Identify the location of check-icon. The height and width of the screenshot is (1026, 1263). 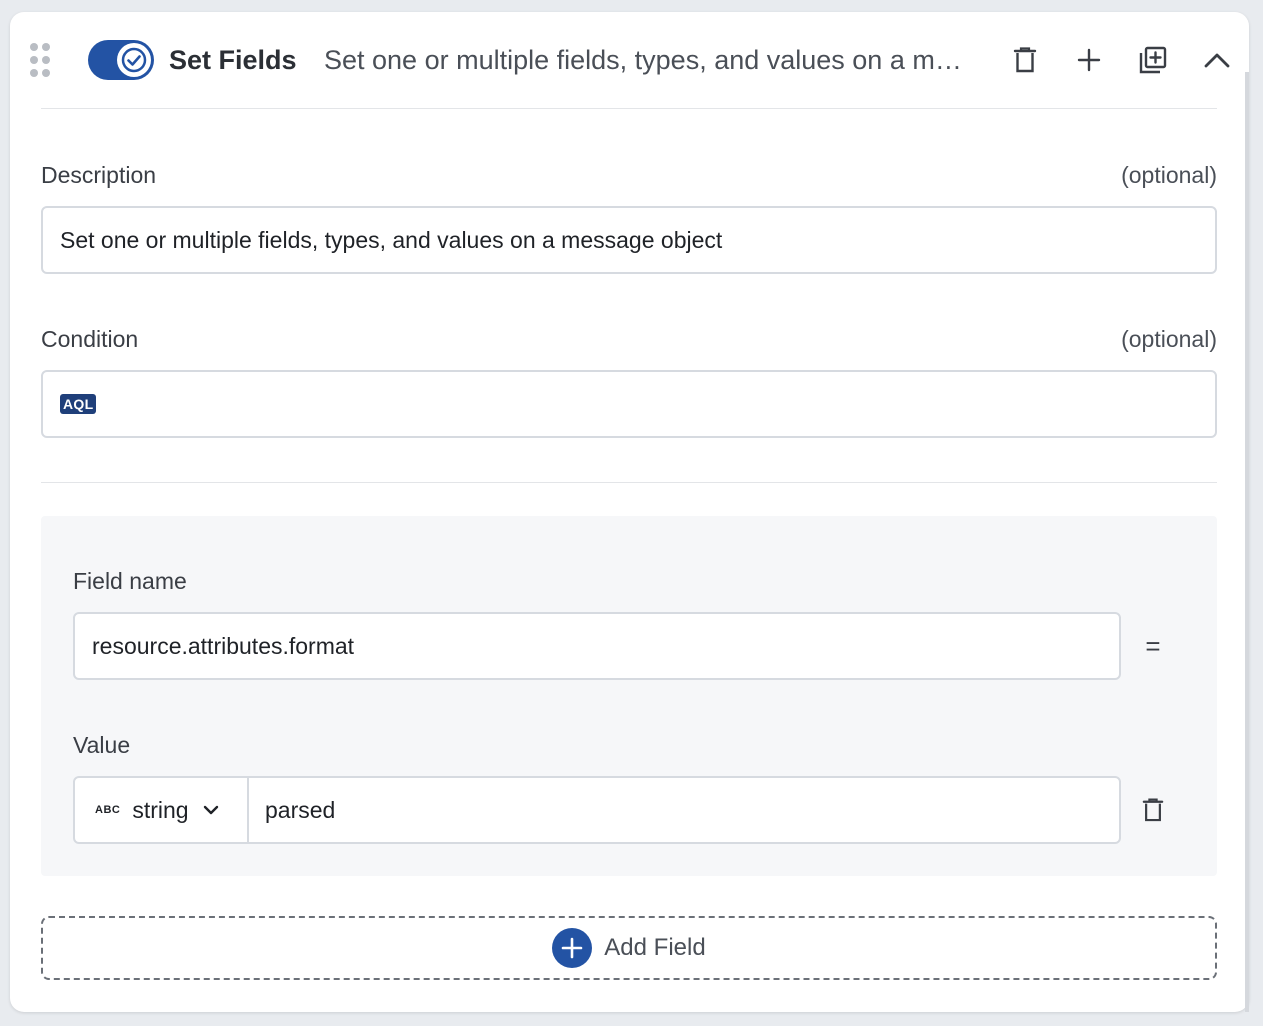
(134, 60).